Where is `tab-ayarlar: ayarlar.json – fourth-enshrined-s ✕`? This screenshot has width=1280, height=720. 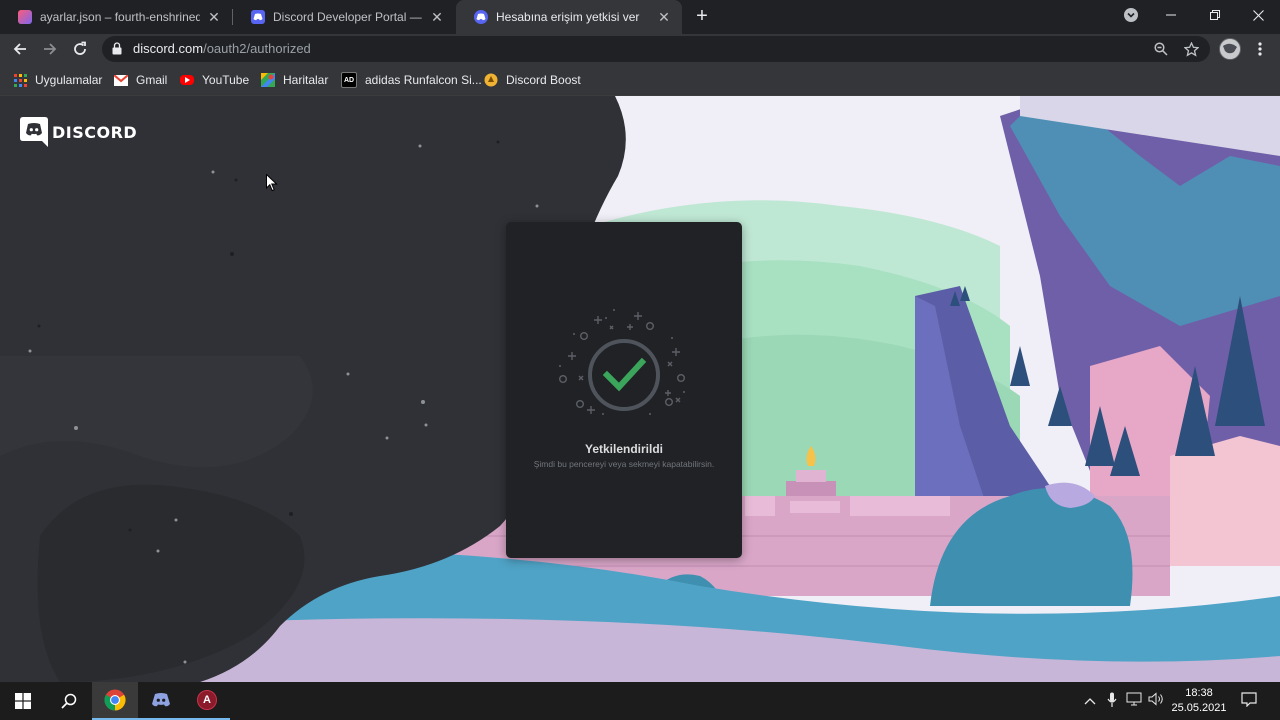
tab-ayarlar: ayarlar.json – fourth-enshrined-s ✕ is located at coordinates (116, 17).